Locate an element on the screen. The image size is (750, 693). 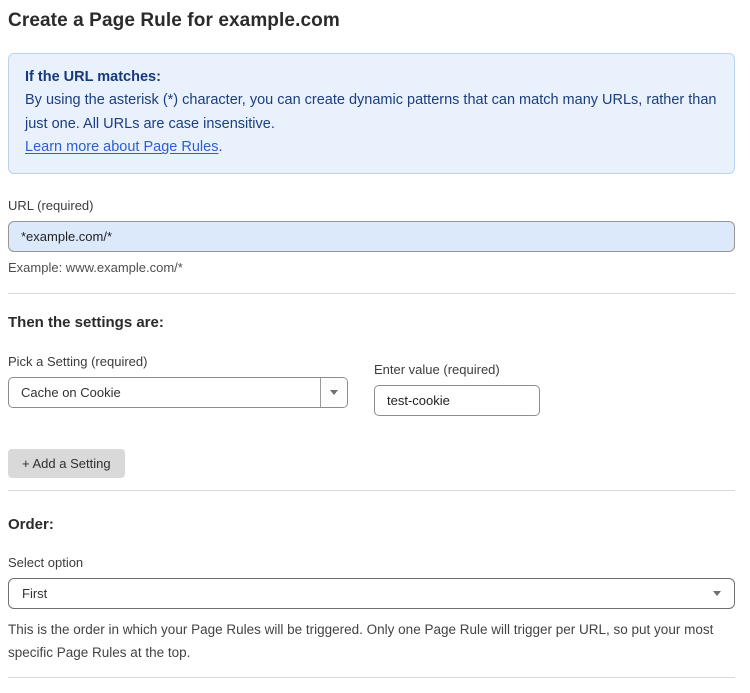
url-example-helper: Example: www.example.com/* is located at coordinates (95, 267).